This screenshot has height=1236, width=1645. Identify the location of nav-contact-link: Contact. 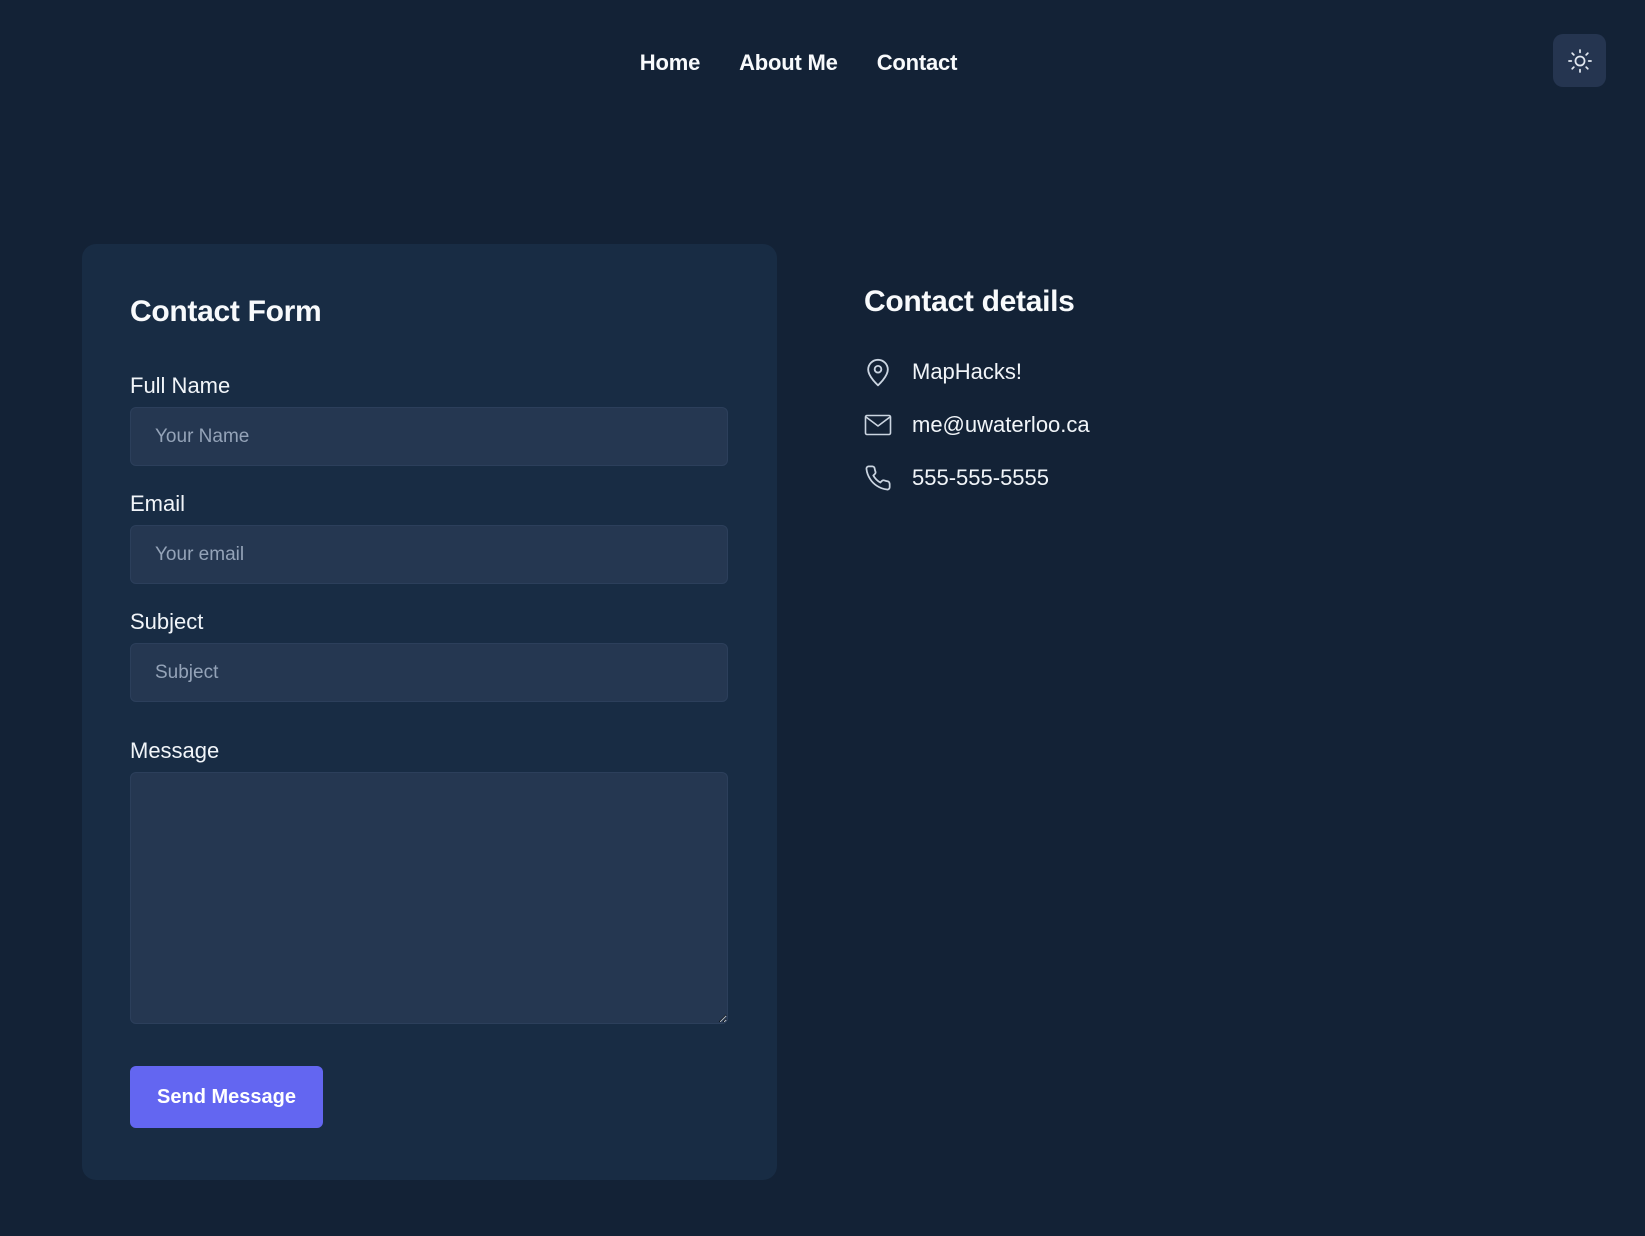
(917, 63).